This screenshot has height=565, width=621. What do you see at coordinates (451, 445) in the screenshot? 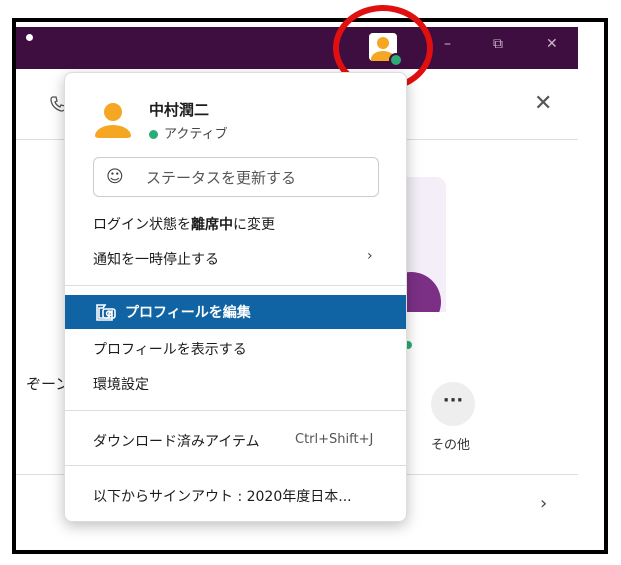
I see `more-caption: その他` at bounding box center [451, 445].